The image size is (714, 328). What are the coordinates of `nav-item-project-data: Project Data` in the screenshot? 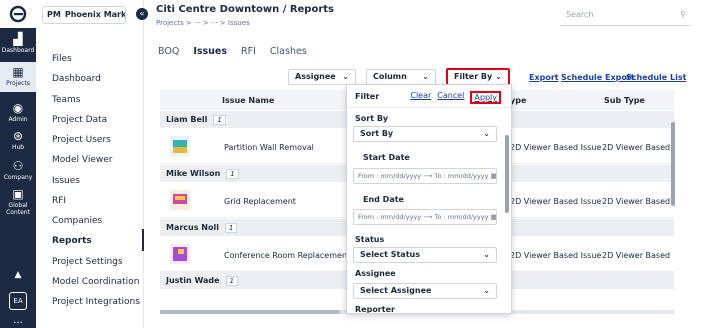 It's located at (79, 120).